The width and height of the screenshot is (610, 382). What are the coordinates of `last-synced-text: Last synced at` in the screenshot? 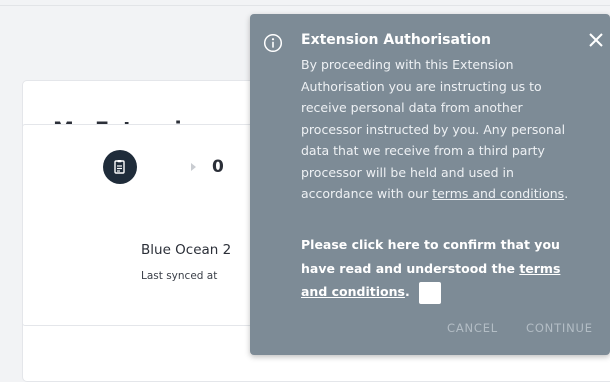 It's located at (179, 276).